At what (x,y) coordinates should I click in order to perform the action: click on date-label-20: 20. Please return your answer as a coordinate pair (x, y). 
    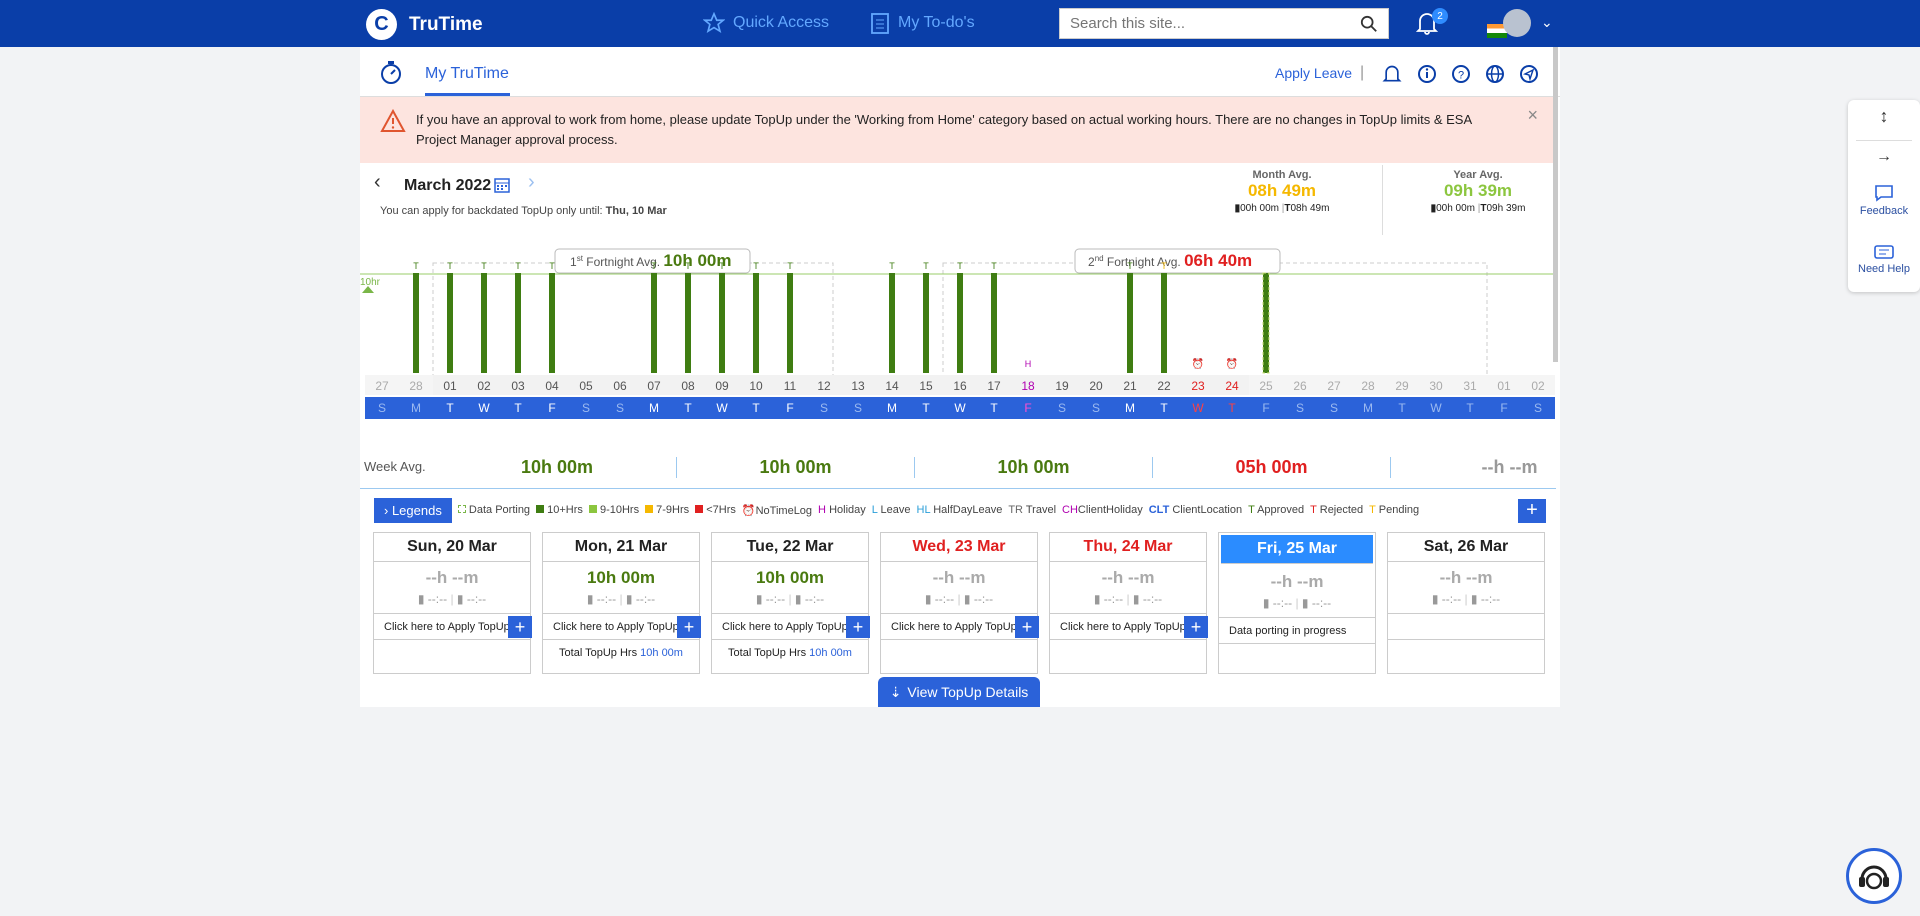
    Looking at the image, I should click on (1096, 386).